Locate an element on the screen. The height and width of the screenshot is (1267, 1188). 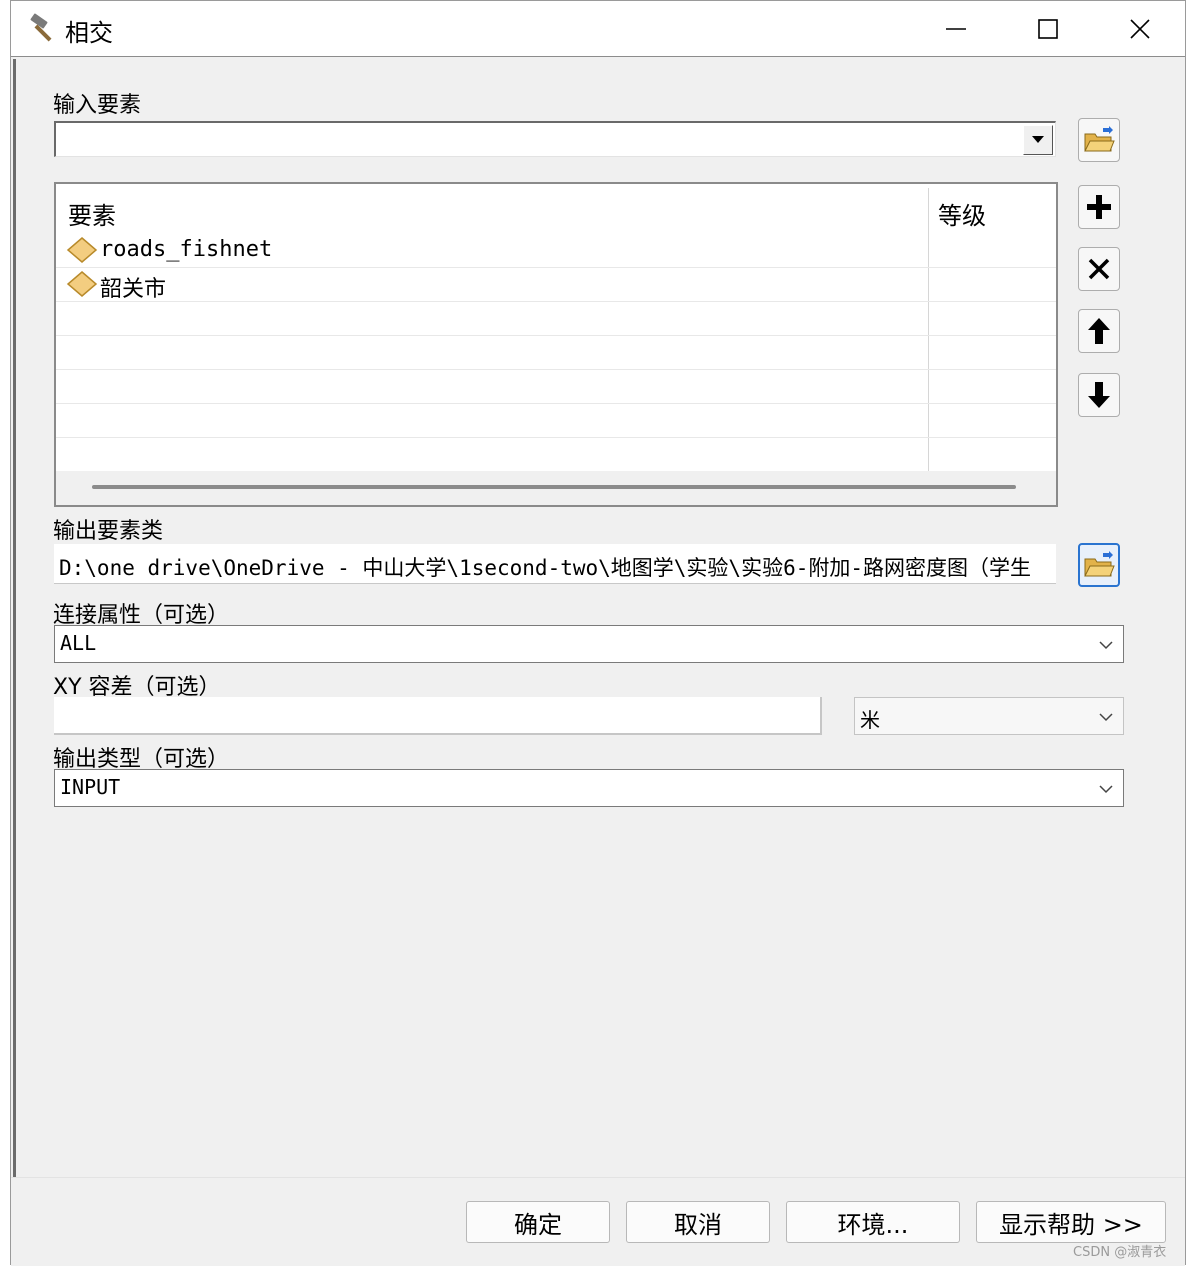
remove-row-button is located at coordinates (1099, 269).